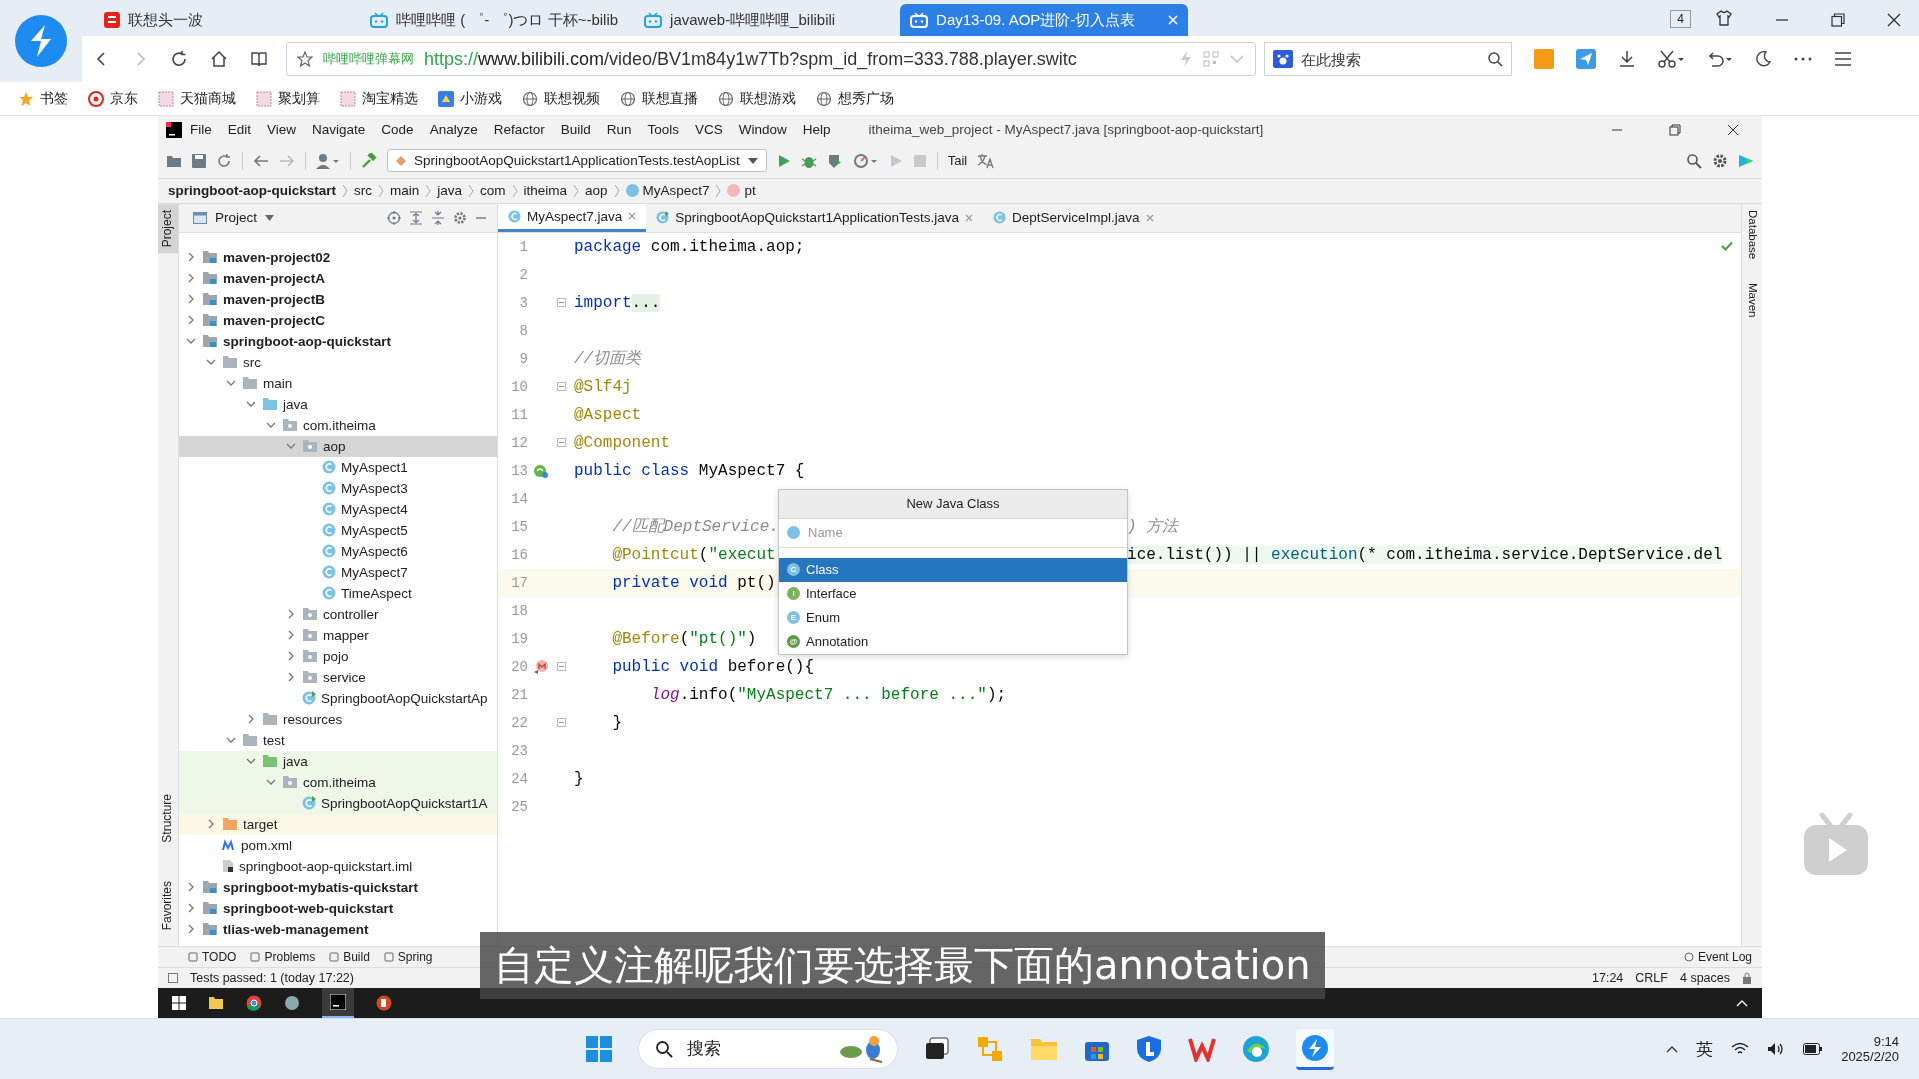 The height and width of the screenshot is (1079, 1919). Describe the element at coordinates (663, 130) in the screenshot. I see `menu-item: Tools` at that location.